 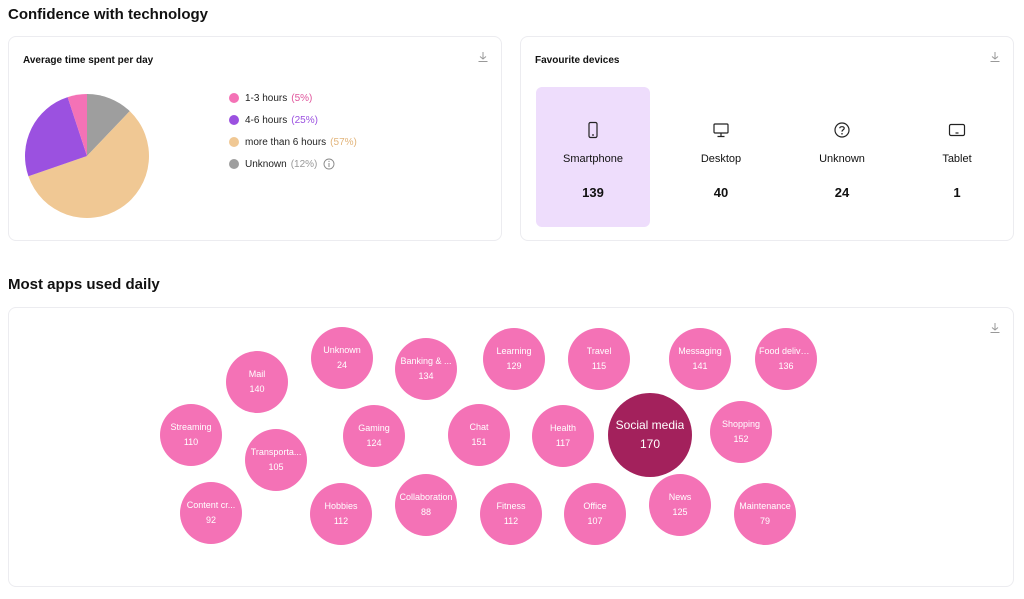 What do you see at coordinates (786, 351) in the screenshot?
I see `app-bubble-label: Food delivery` at bounding box center [786, 351].